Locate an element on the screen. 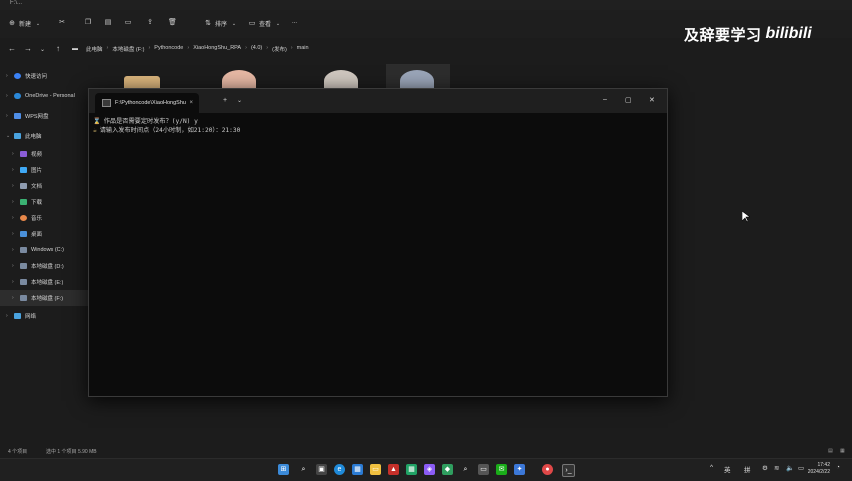  up-arrow-icon: ↑ is located at coordinates (58, 48).